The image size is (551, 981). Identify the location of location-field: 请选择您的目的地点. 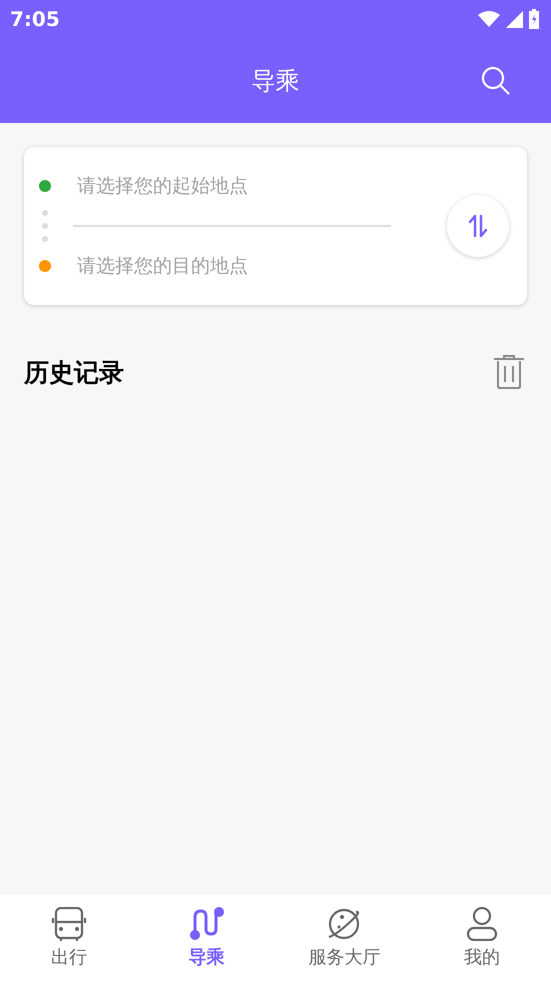
(227, 266).